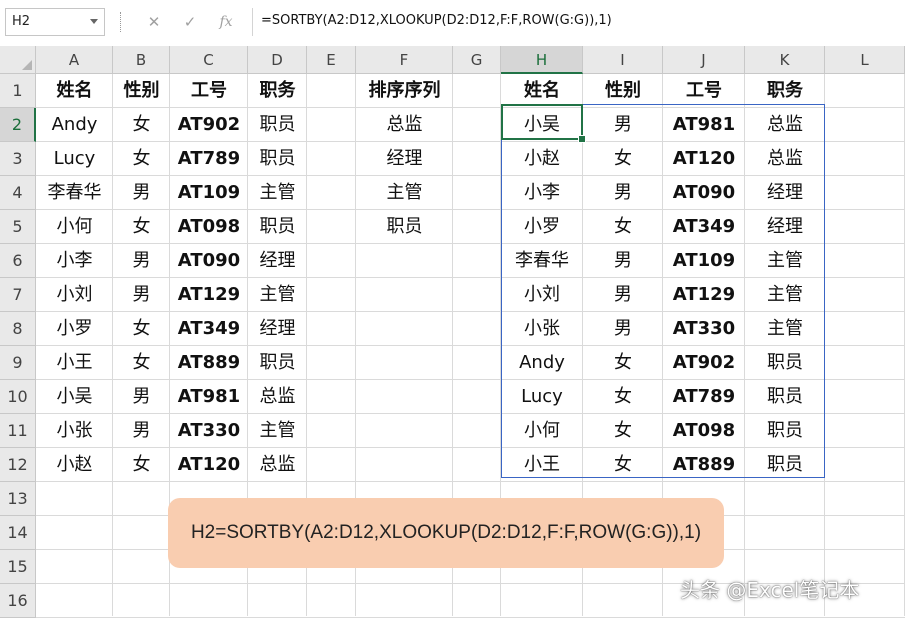 The height and width of the screenshot is (618, 905). Describe the element at coordinates (704, 261) in the screenshot. I see `result-cell-id: AT109` at that location.